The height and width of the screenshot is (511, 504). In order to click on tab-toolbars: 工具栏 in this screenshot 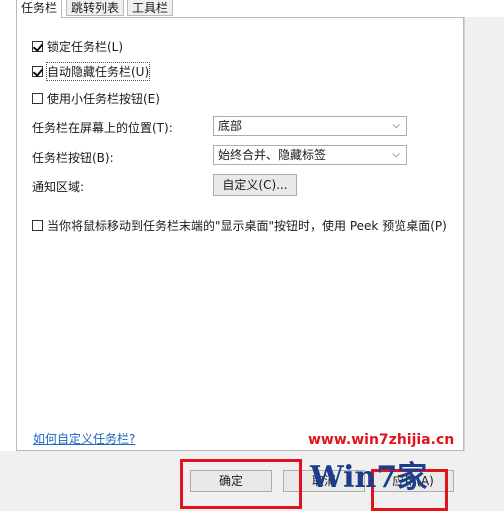, I will do `click(150, 8)`.